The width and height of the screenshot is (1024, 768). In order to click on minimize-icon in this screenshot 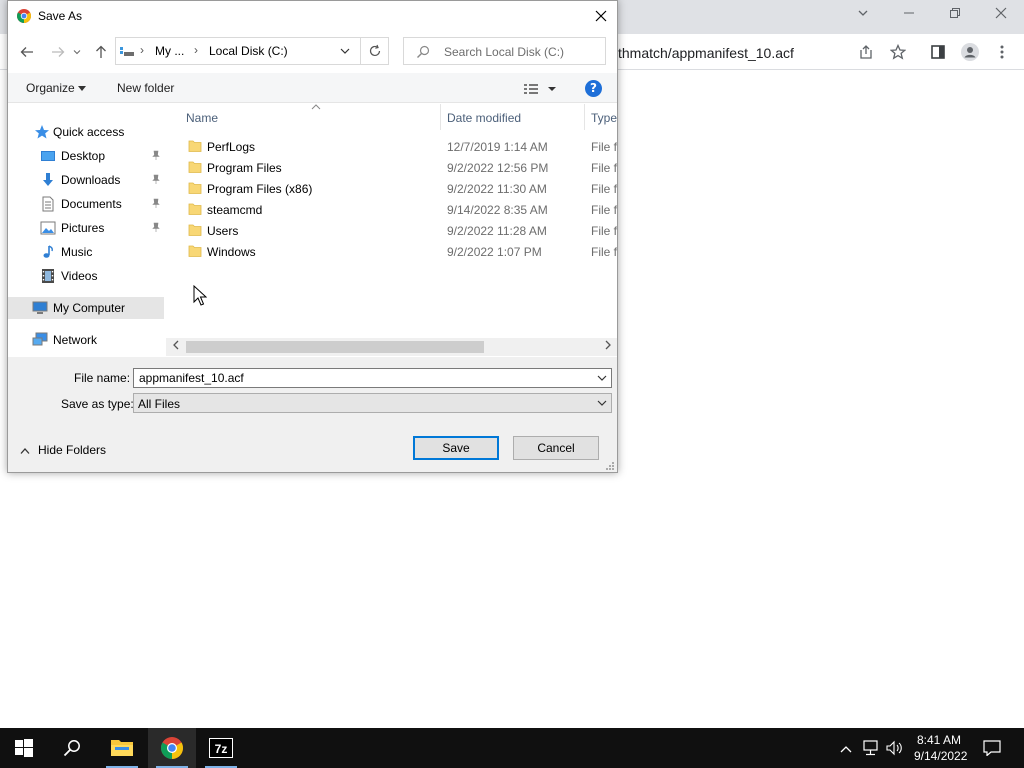, I will do `click(909, 15)`.